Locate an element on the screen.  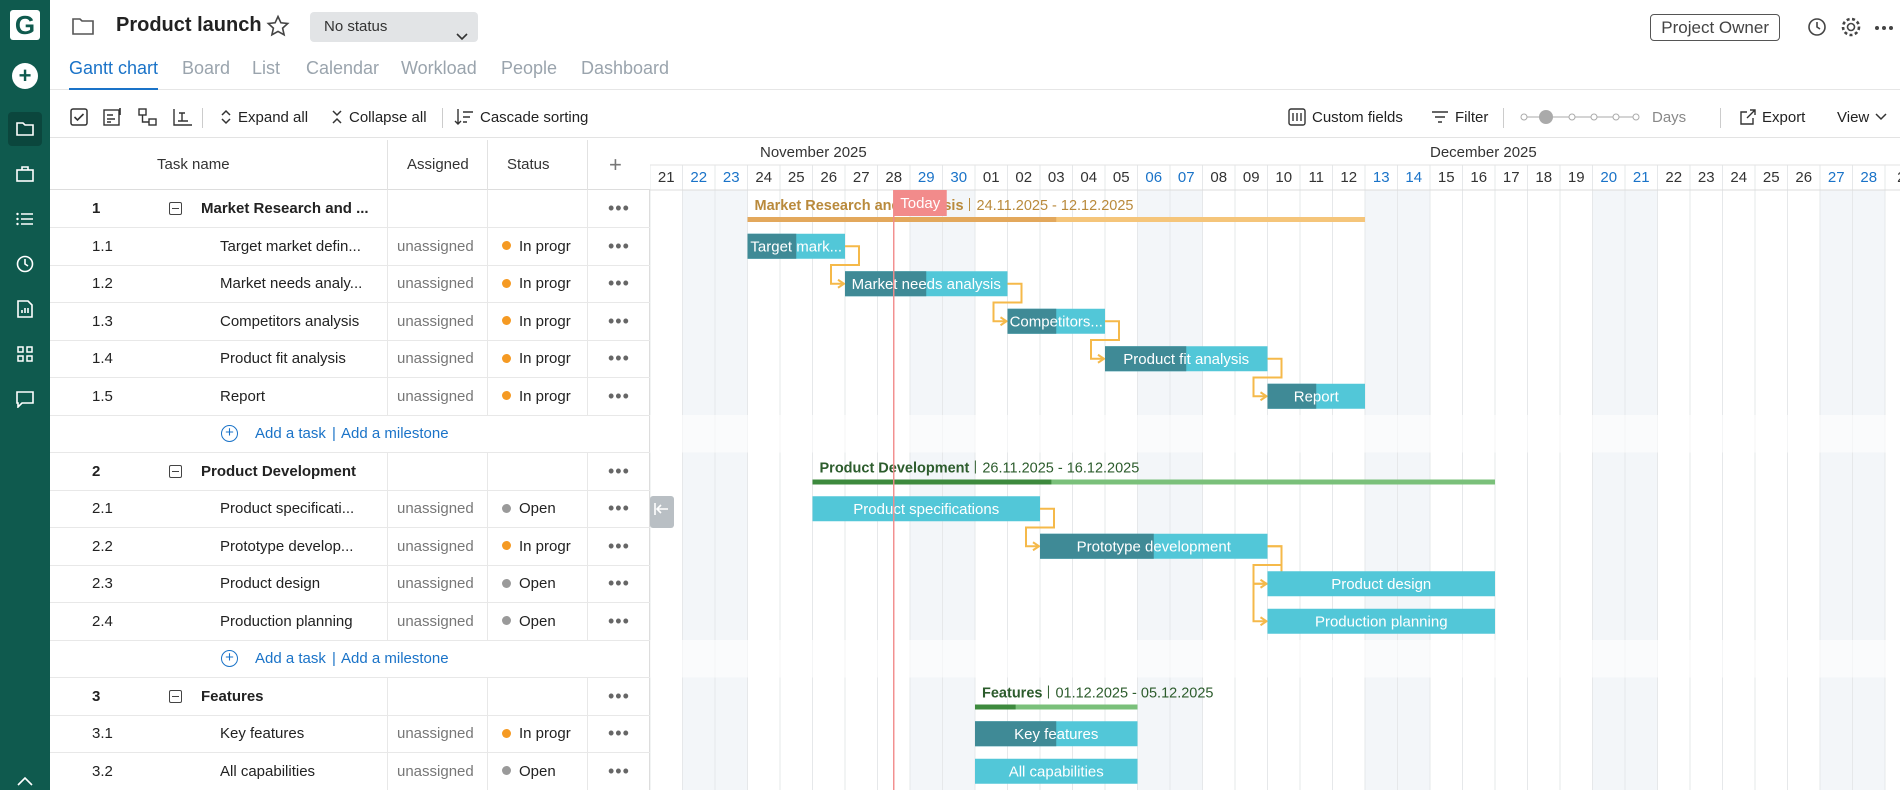
baseline-icon is located at coordinates (183, 117).